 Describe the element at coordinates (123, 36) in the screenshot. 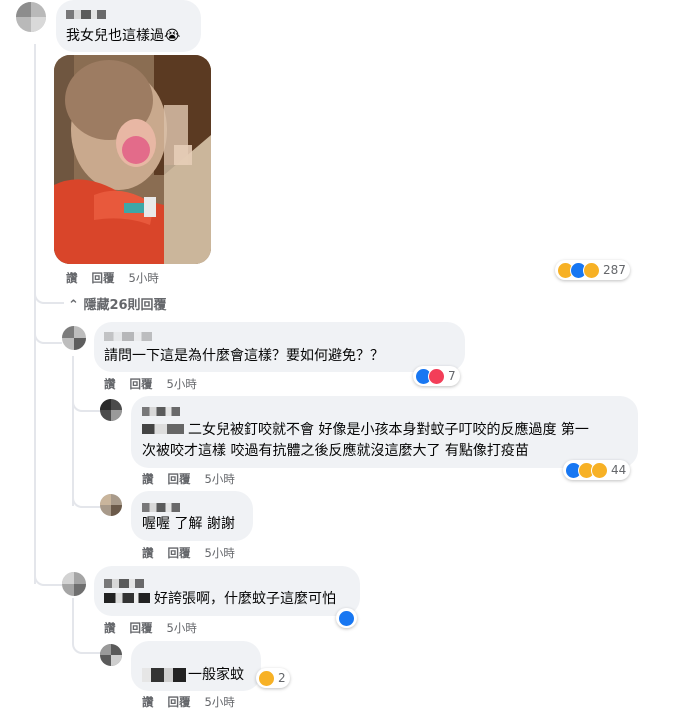

I see `comment-text: 我女兒也這樣過😭` at that location.